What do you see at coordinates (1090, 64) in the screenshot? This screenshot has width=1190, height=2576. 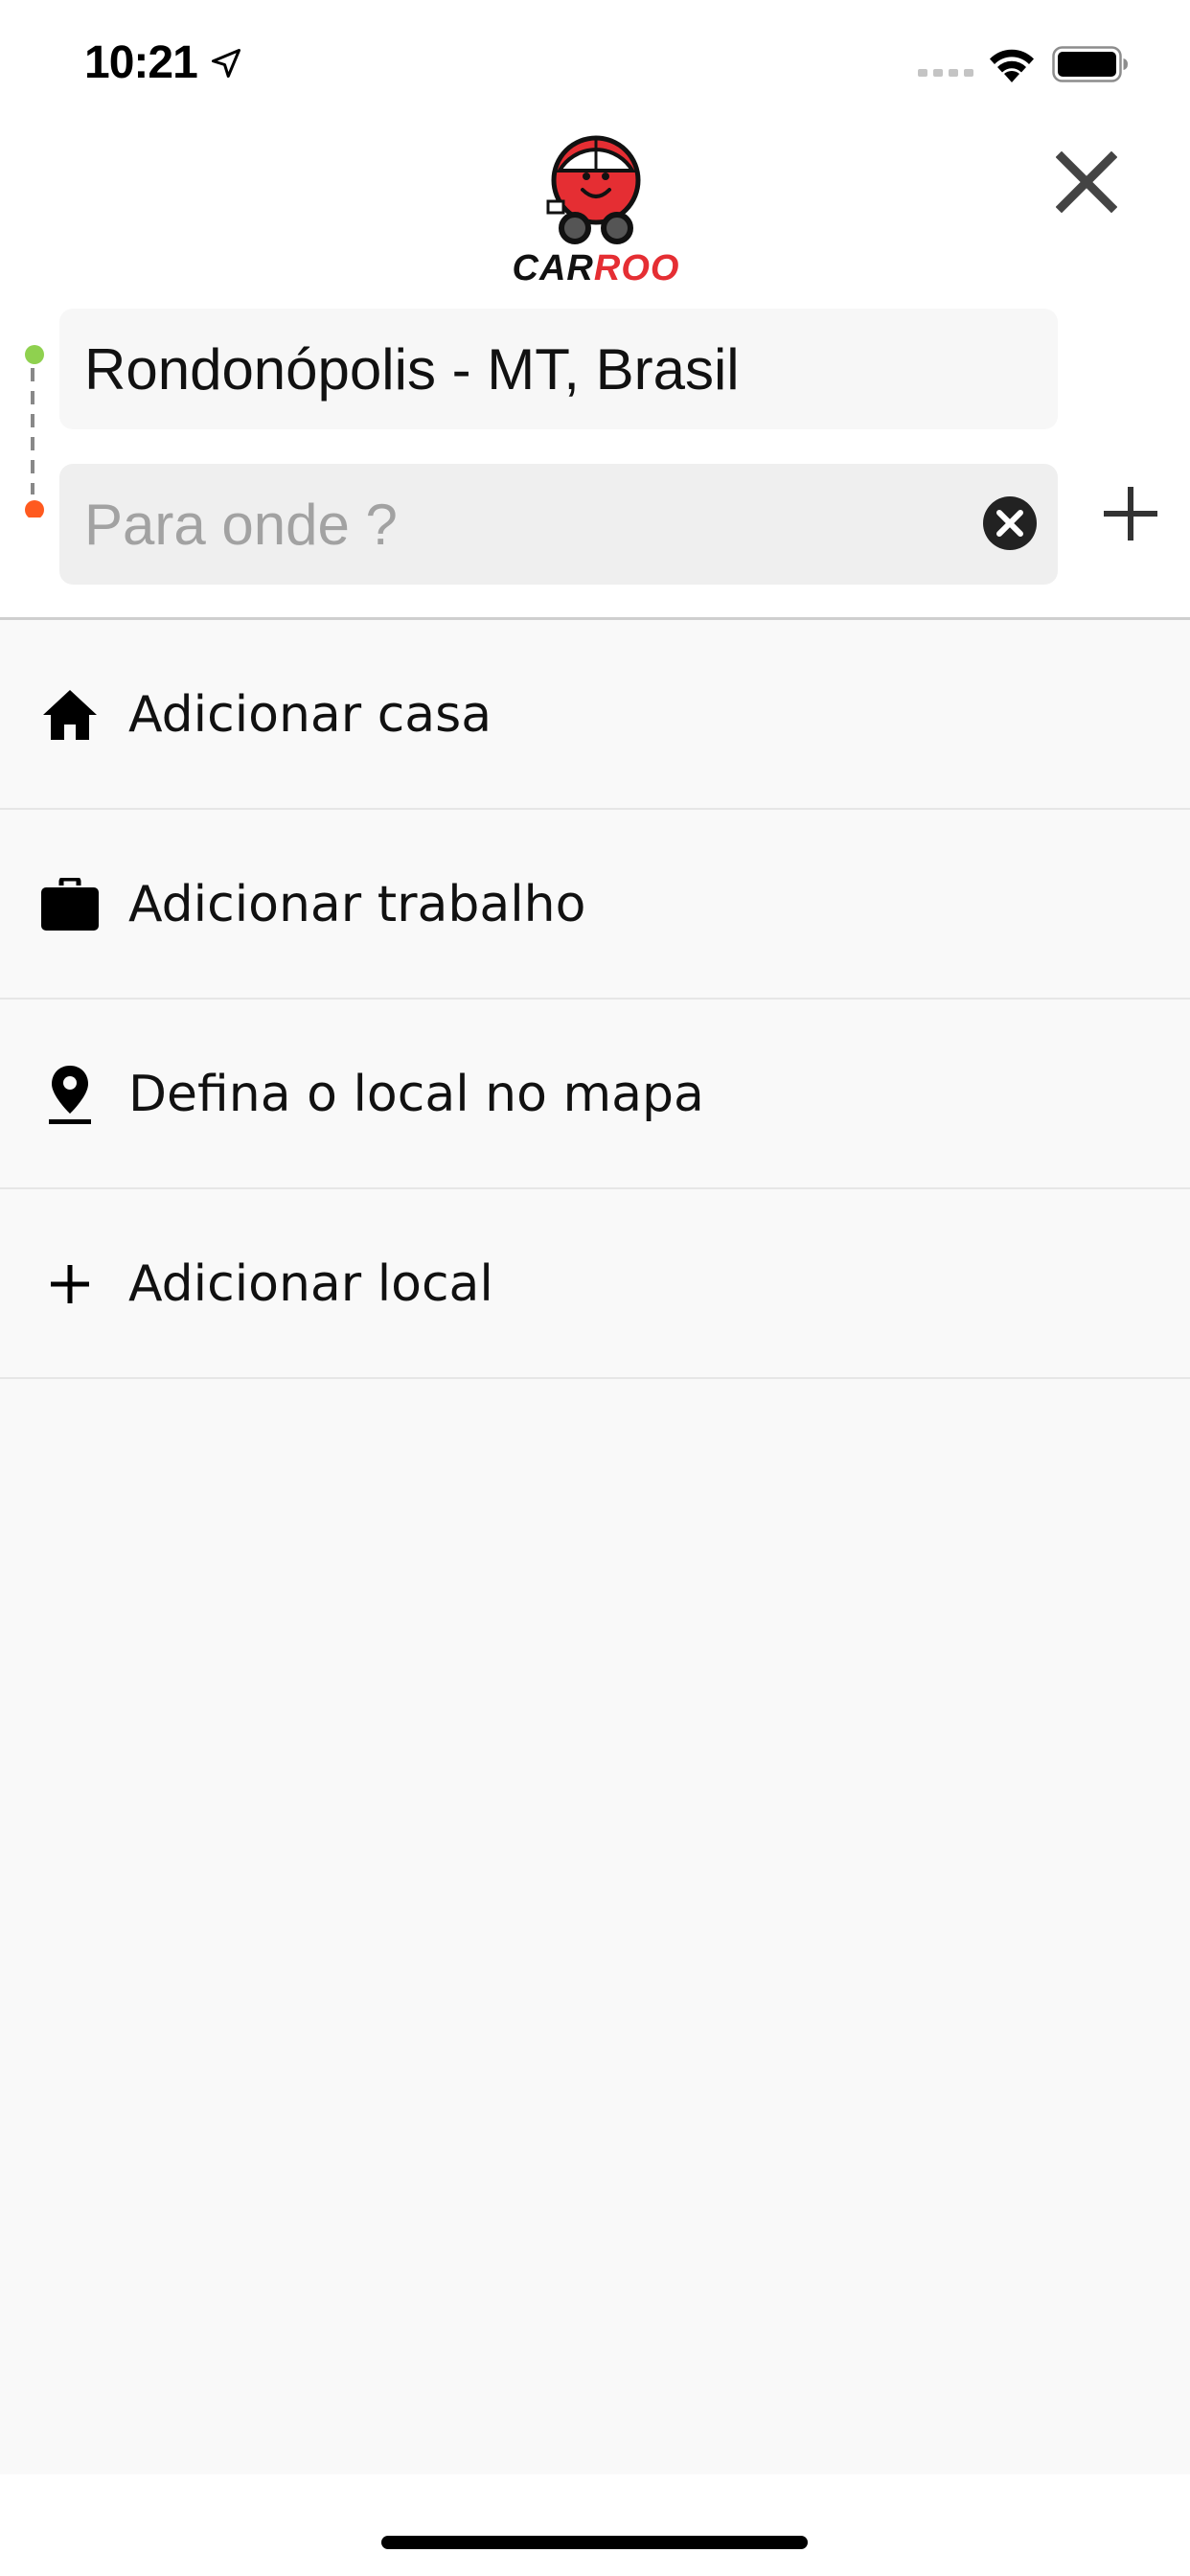 I see `battery-icon` at bounding box center [1090, 64].